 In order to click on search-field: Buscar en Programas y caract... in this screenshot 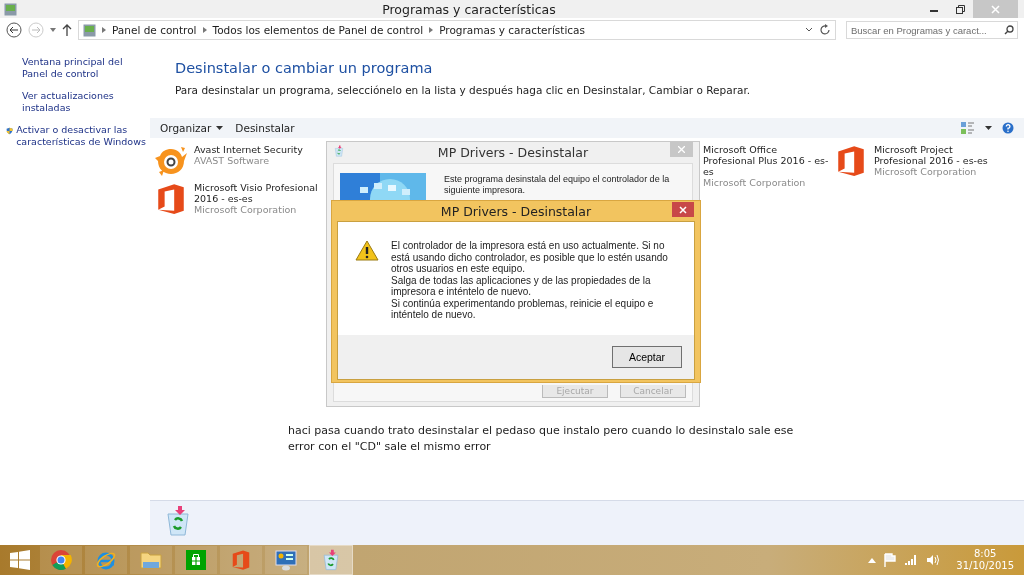, I will do `click(932, 30)`.